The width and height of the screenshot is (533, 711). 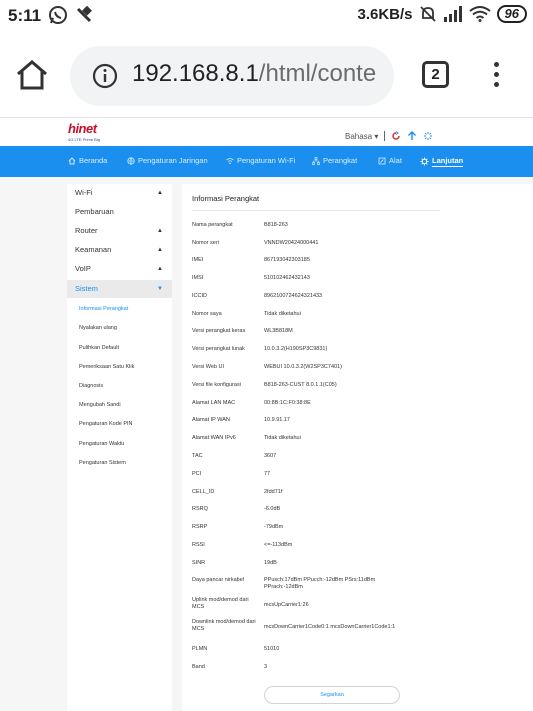 I want to click on url-text: 192.168.8.1/html/conte, so click(x=254, y=74).